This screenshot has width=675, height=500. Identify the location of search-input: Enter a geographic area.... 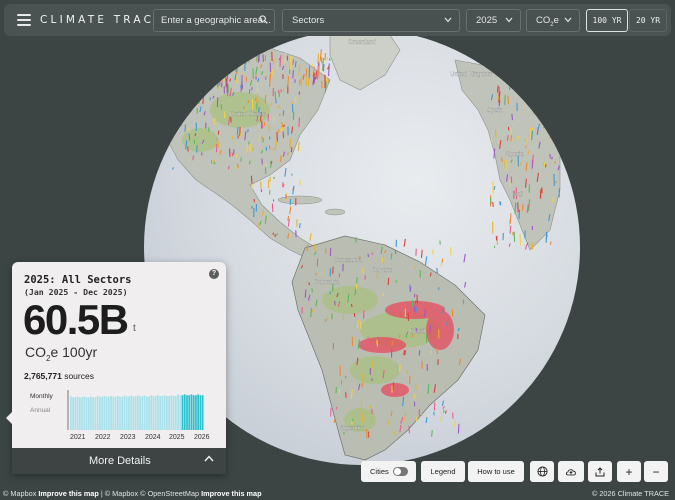
(214, 20).